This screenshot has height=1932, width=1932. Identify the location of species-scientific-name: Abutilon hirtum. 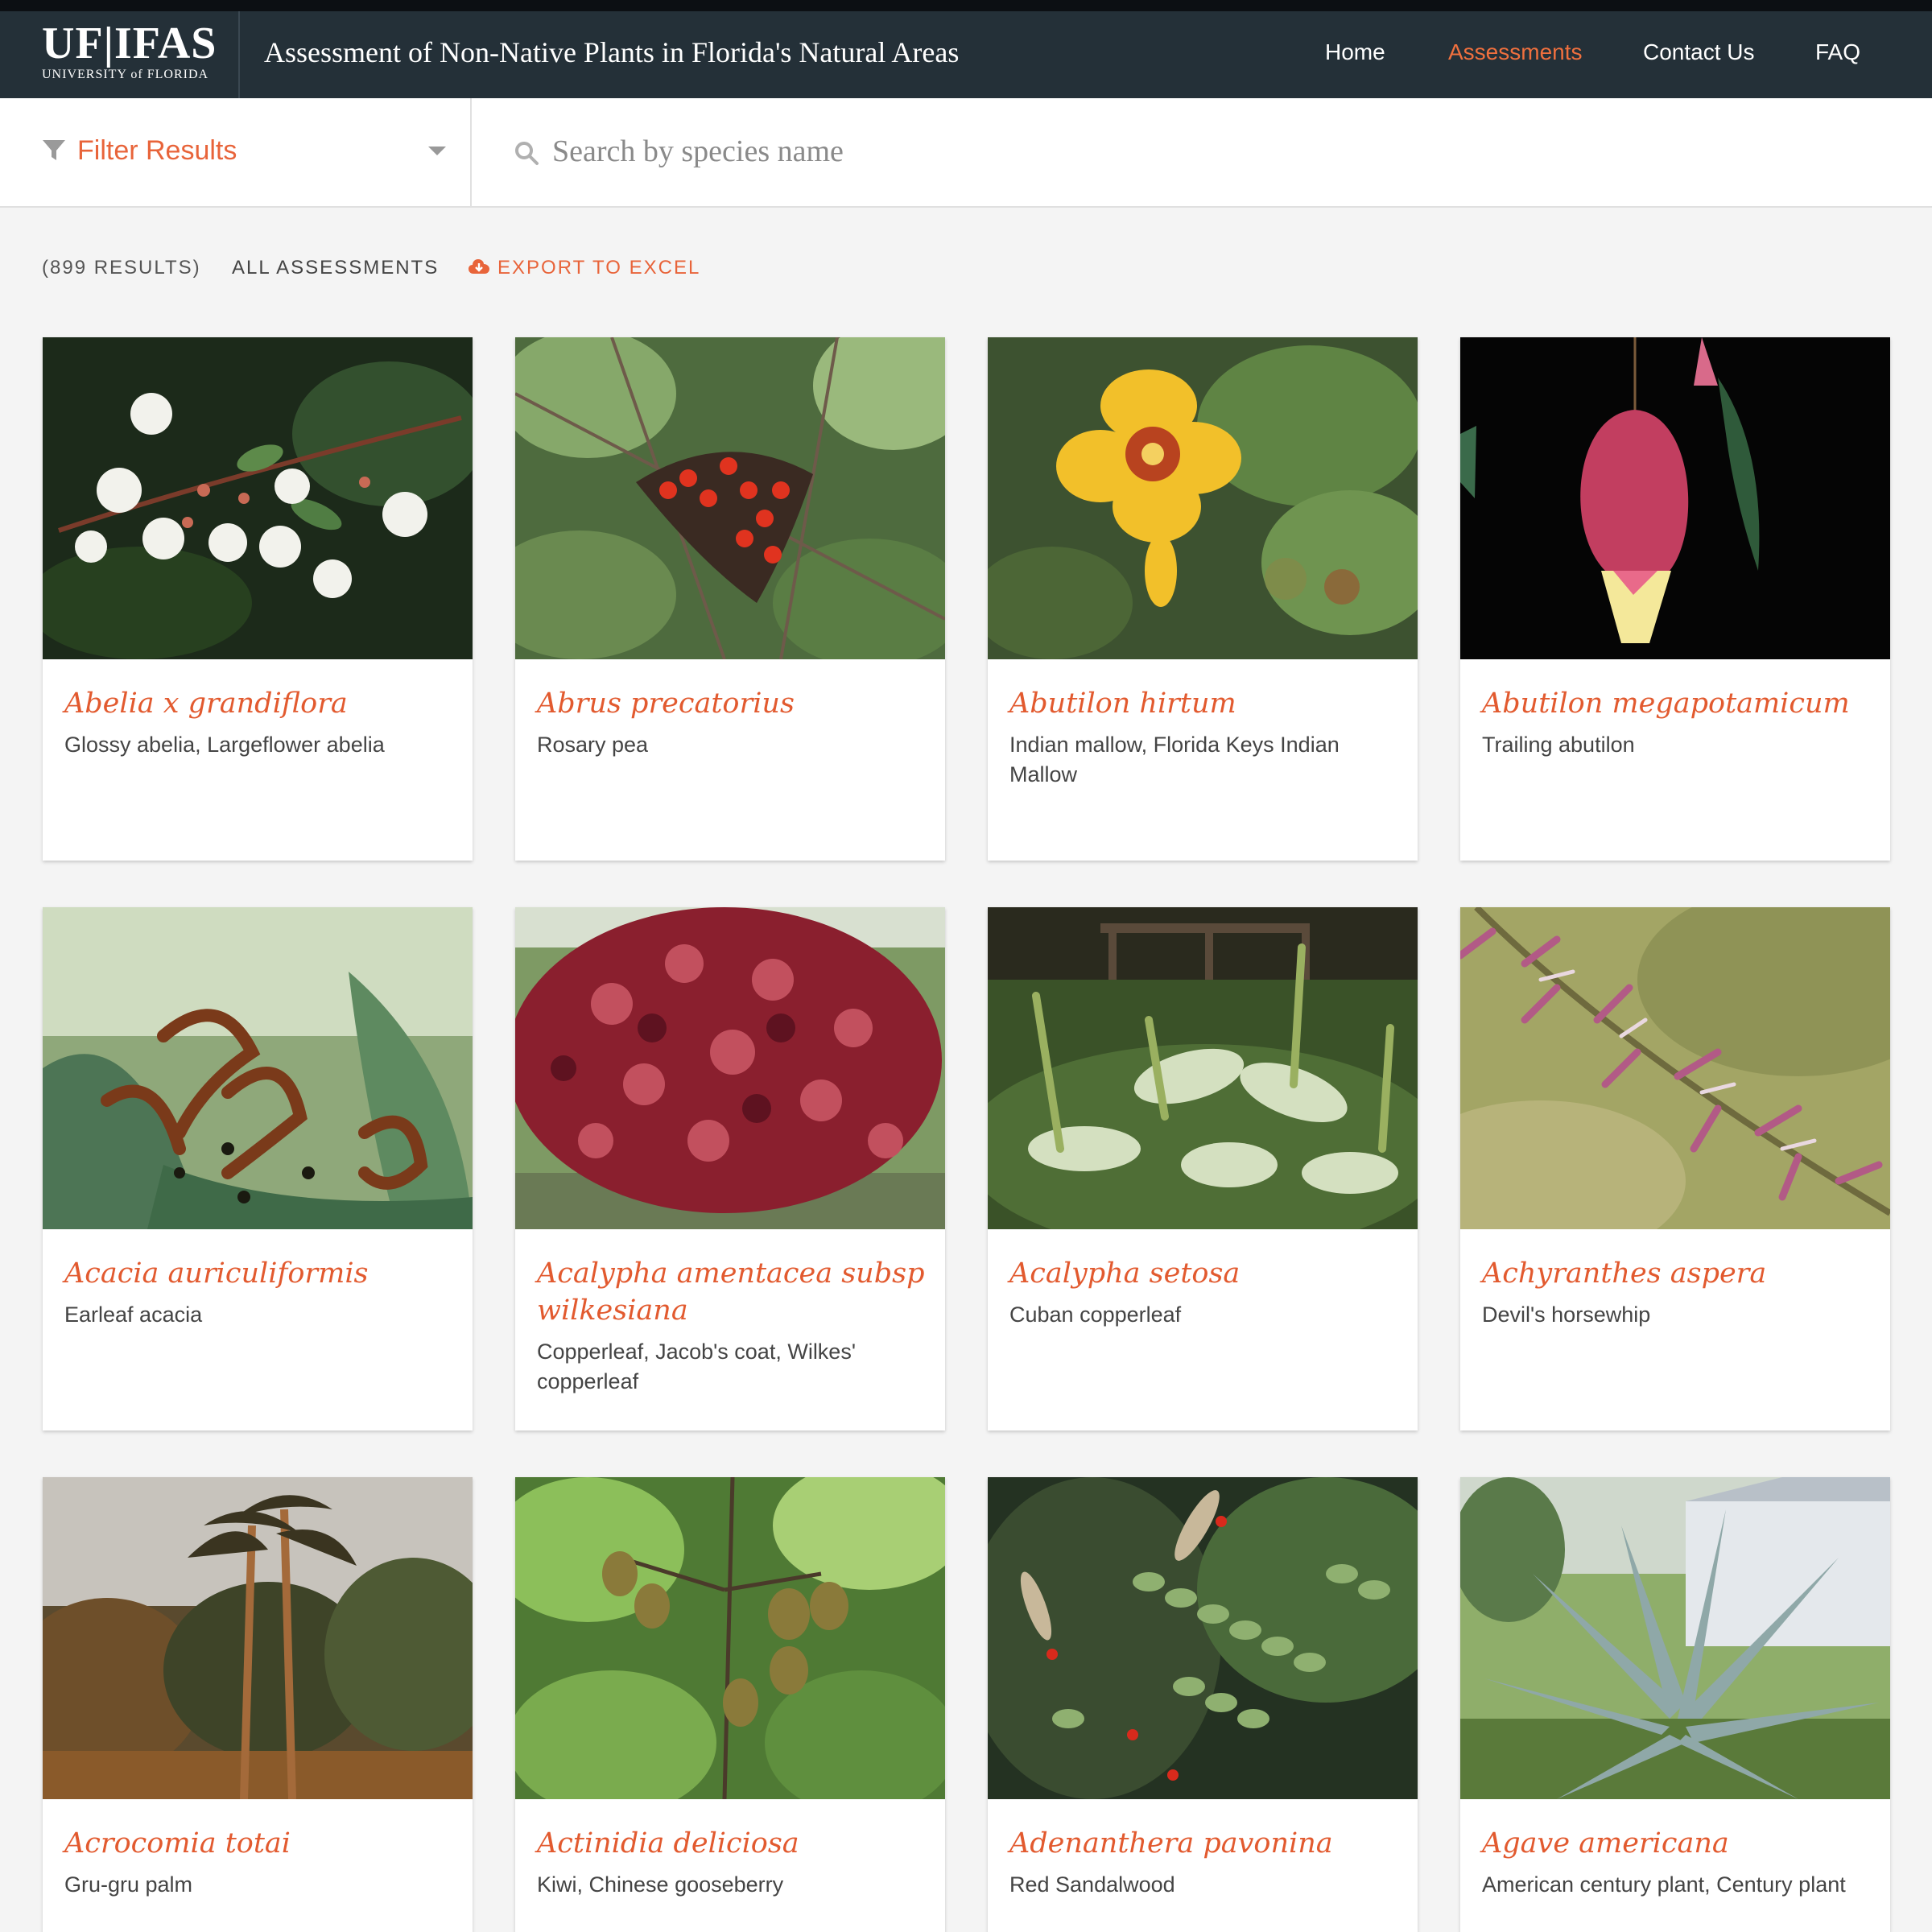
(1122, 703).